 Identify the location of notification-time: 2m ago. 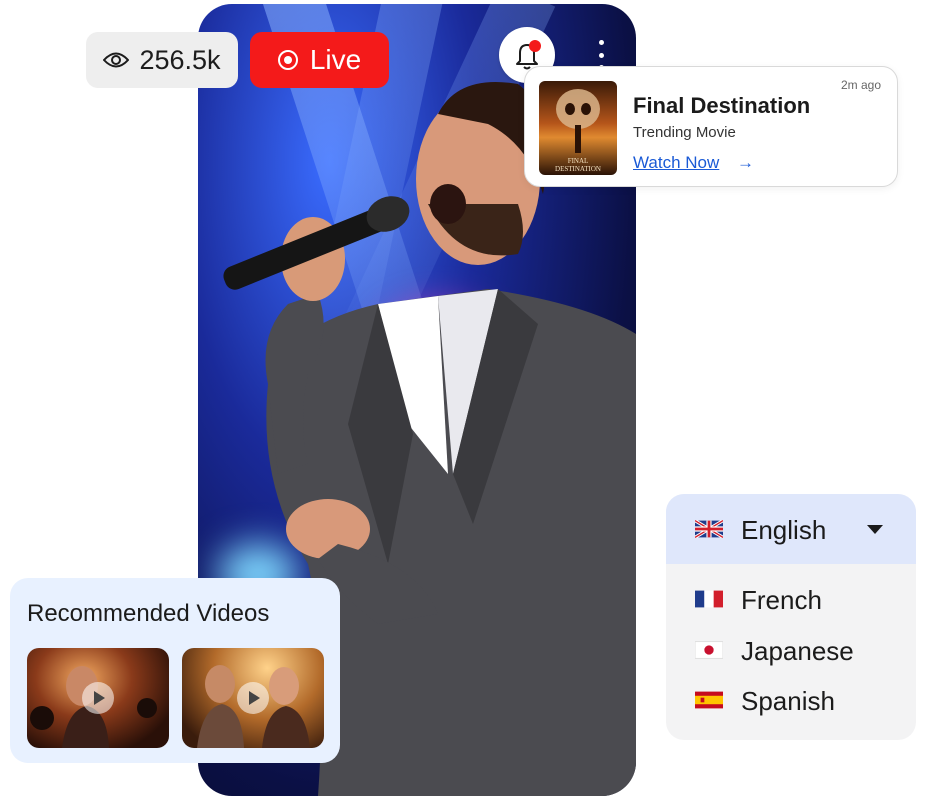
(860, 85).